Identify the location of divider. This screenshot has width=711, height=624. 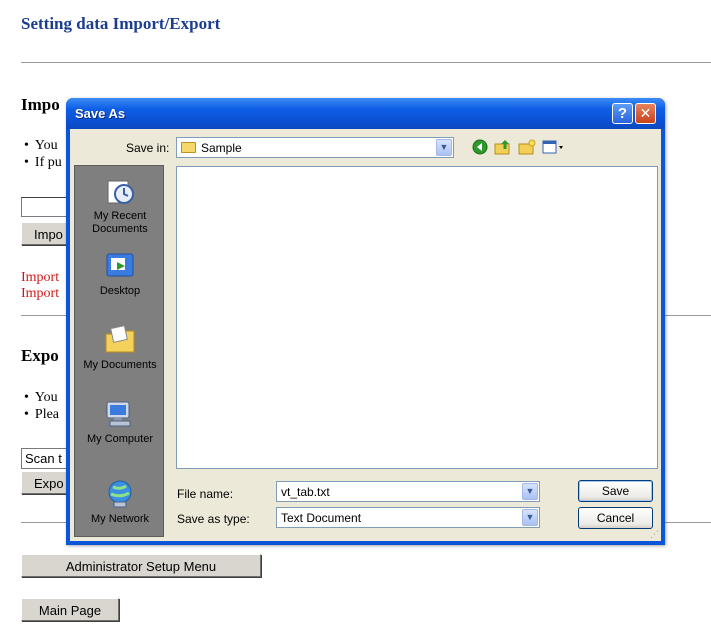
(366, 62).